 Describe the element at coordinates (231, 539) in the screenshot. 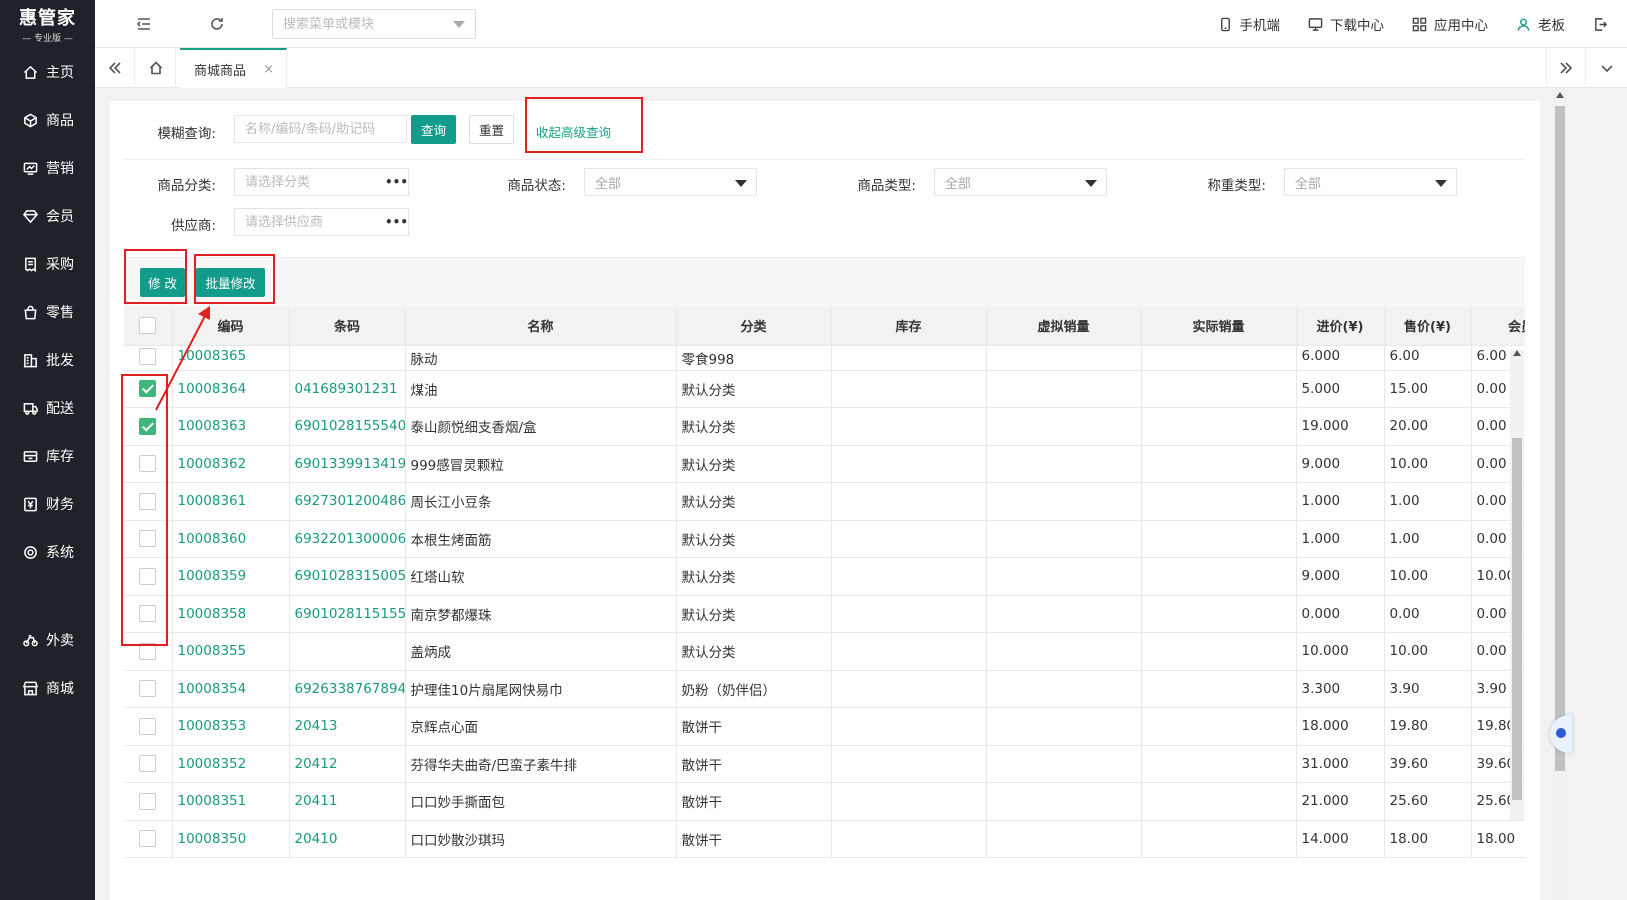

I see `cell-code: 10008360` at that location.